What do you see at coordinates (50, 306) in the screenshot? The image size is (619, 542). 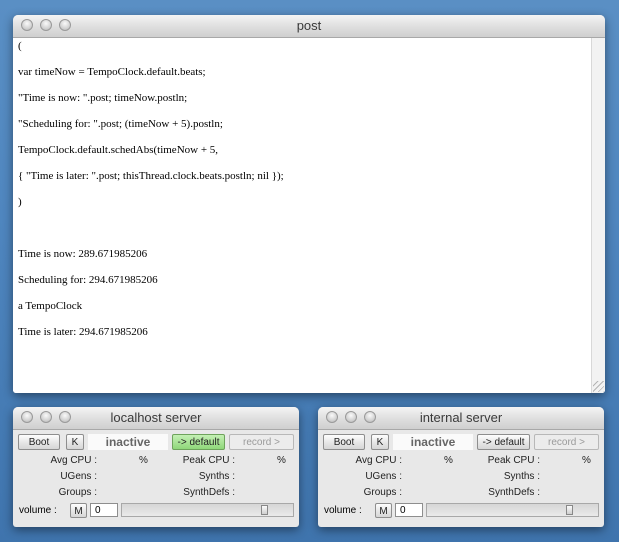 I see `post-line: a TempoClock` at bounding box center [50, 306].